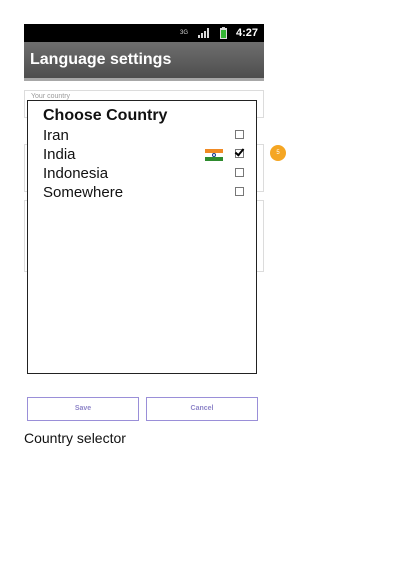 This screenshot has height=566, width=400. Describe the element at coordinates (105, 115) in the screenshot. I see `dialog-title: Choose Country` at that location.